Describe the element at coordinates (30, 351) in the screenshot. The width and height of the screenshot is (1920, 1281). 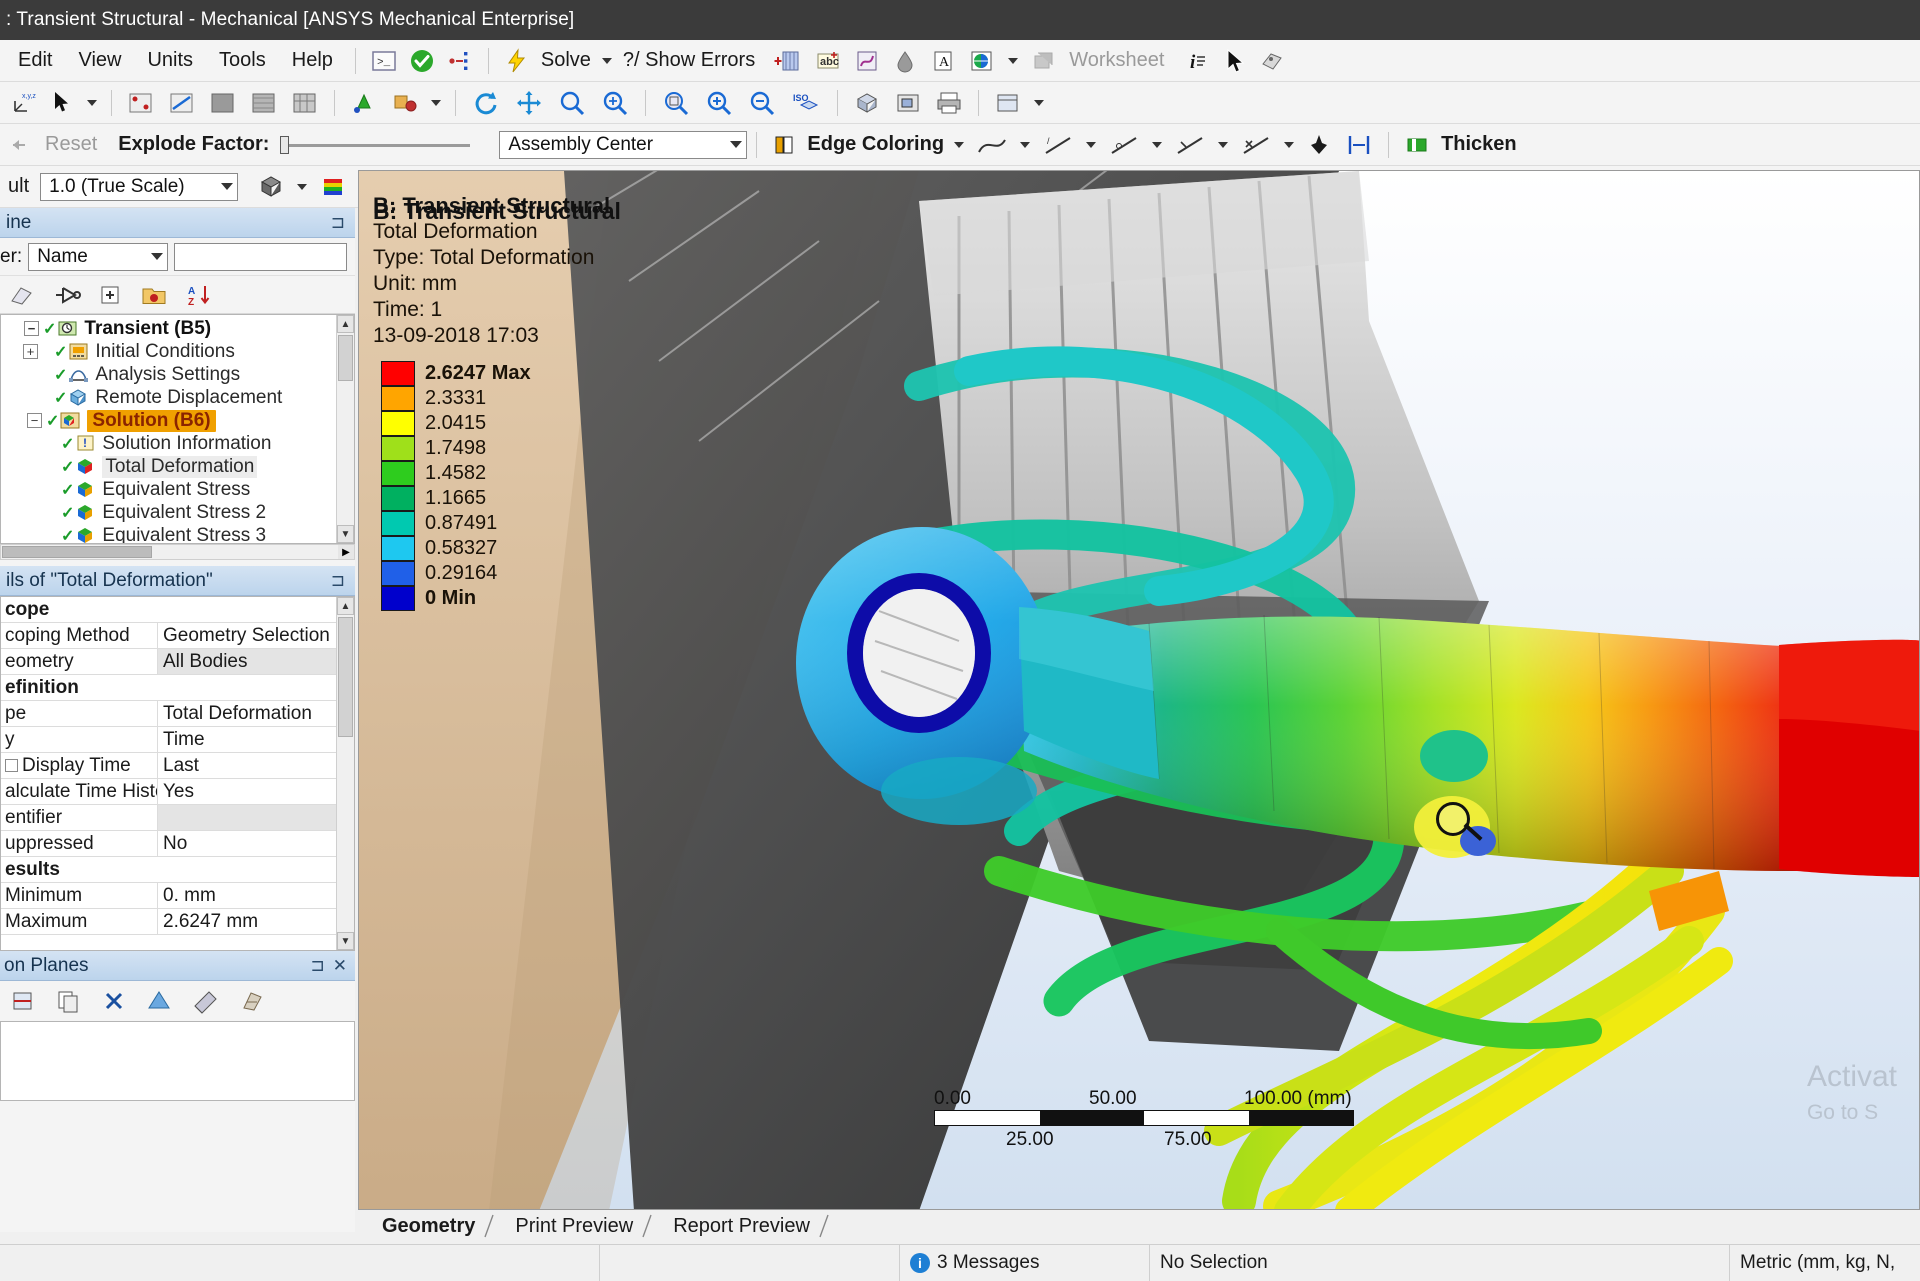
I see `tree-toggle-icon: +` at that location.